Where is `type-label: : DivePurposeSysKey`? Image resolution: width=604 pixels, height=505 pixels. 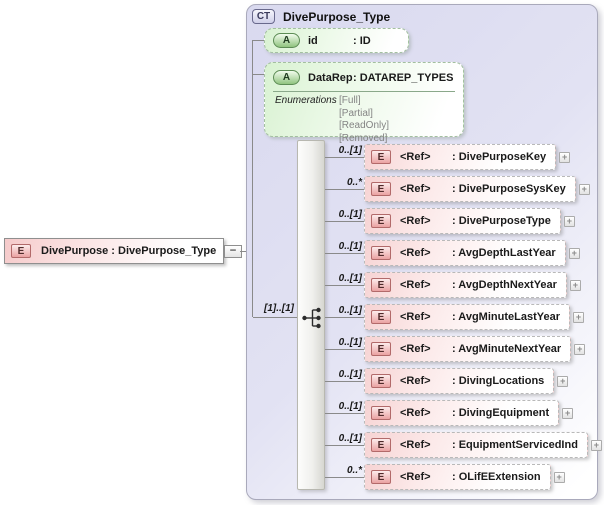 type-label: : DivePurposeSysKey is located at coordinates (509, 189).